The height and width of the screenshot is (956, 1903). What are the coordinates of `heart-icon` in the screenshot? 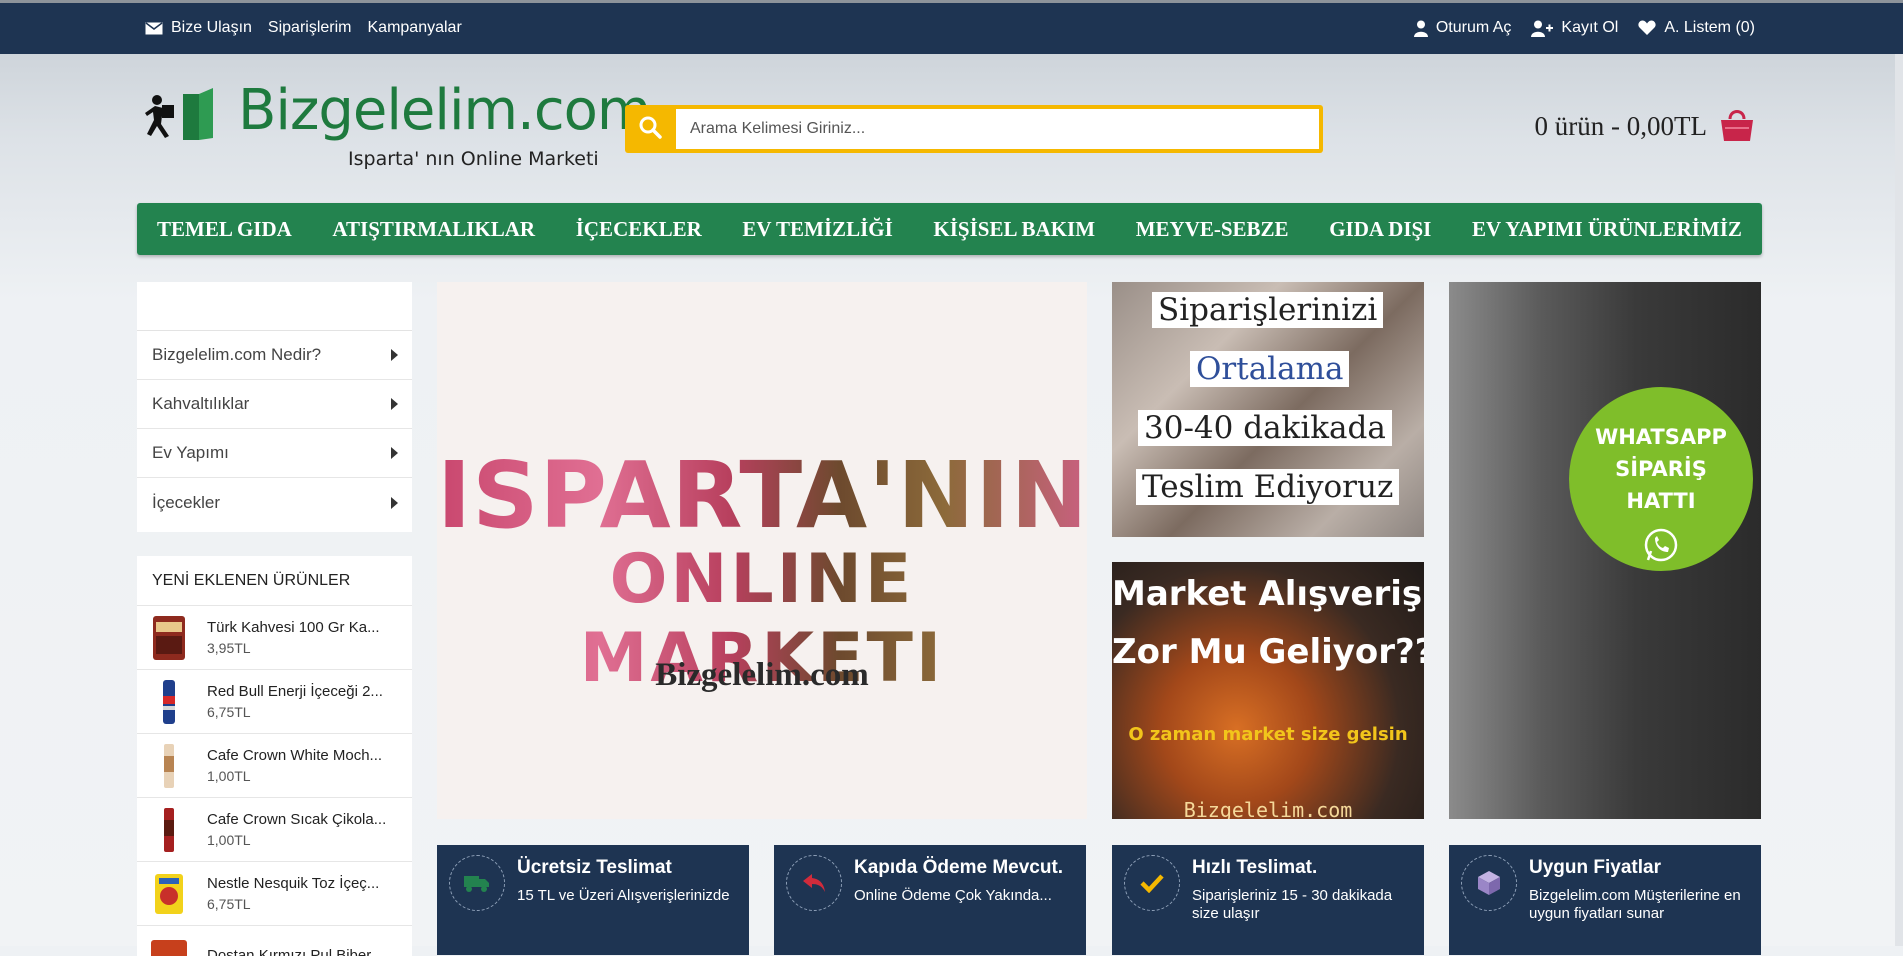 It's located at (1647, 28).